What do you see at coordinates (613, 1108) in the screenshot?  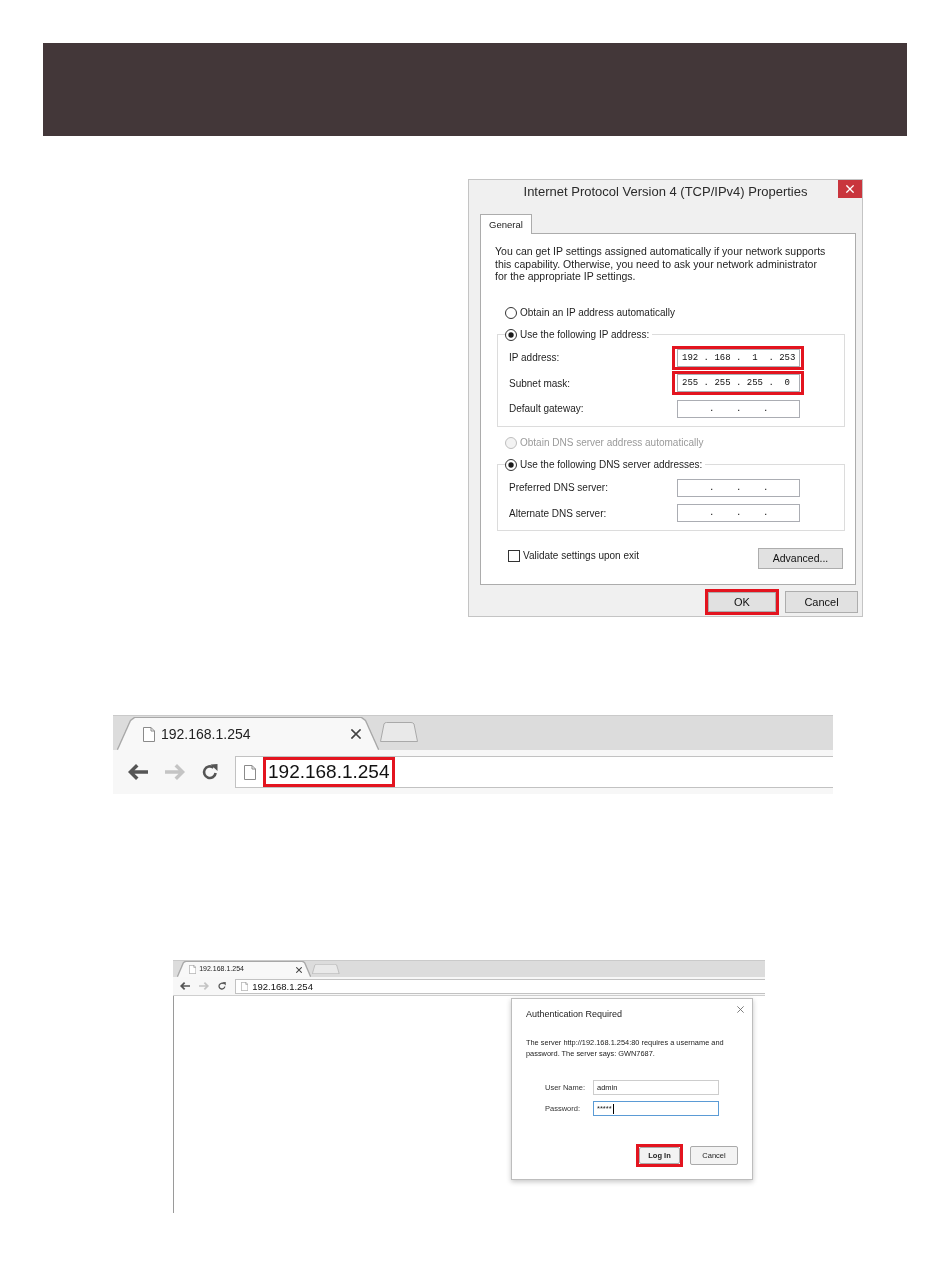 I see `text-cursor-icon` at bounding box center [613, 1108].